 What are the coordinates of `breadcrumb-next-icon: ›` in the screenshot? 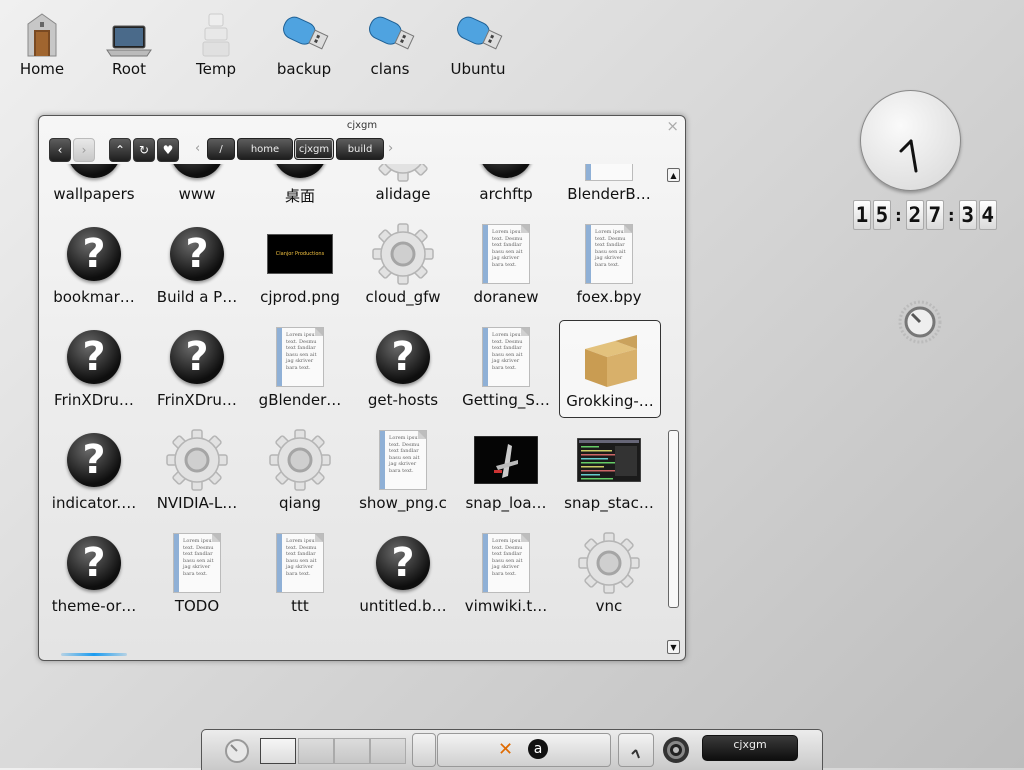 It's located at (390, 148).